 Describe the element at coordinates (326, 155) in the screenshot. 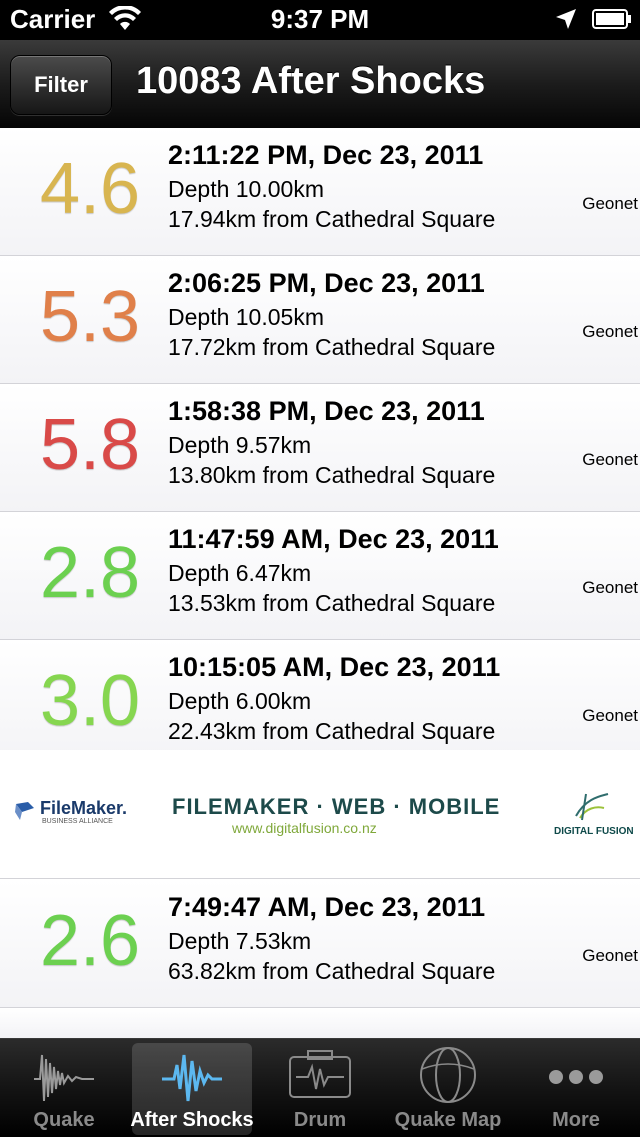

I see `event-time: 2:11:22 PM, Dec 23, 2011` at that location.